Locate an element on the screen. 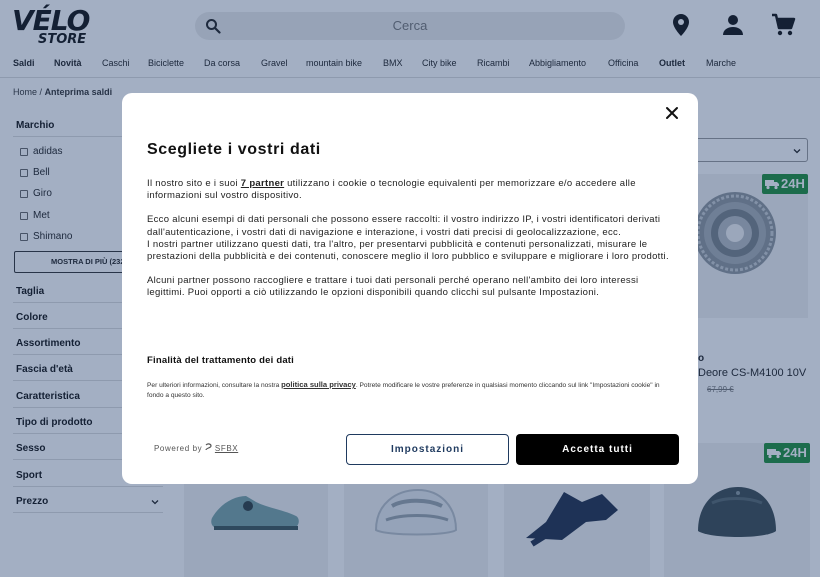 The image size is (820, 577). partners-link: 7 partner is located at coordinates (262, 183).